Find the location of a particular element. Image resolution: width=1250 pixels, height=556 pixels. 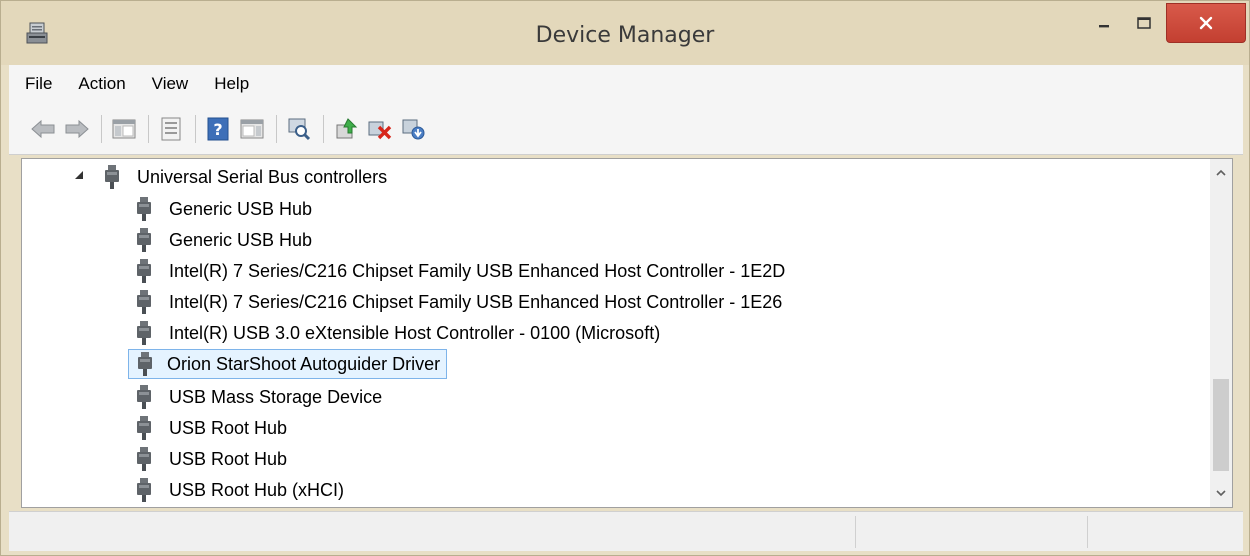

menu-view: View is located at coordinates (170, 84).